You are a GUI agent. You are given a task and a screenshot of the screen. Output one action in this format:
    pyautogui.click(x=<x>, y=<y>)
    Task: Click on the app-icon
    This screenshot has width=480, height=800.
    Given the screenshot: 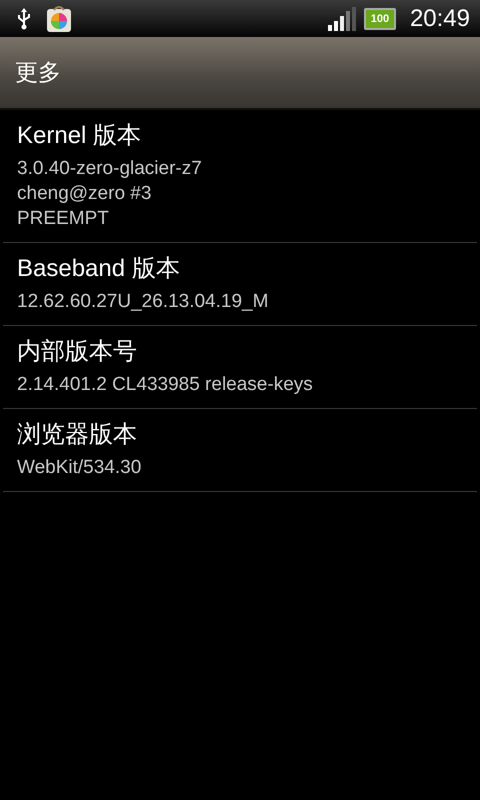 What is the action you would take?
    pyautogui.click(x=59, y=18)
    